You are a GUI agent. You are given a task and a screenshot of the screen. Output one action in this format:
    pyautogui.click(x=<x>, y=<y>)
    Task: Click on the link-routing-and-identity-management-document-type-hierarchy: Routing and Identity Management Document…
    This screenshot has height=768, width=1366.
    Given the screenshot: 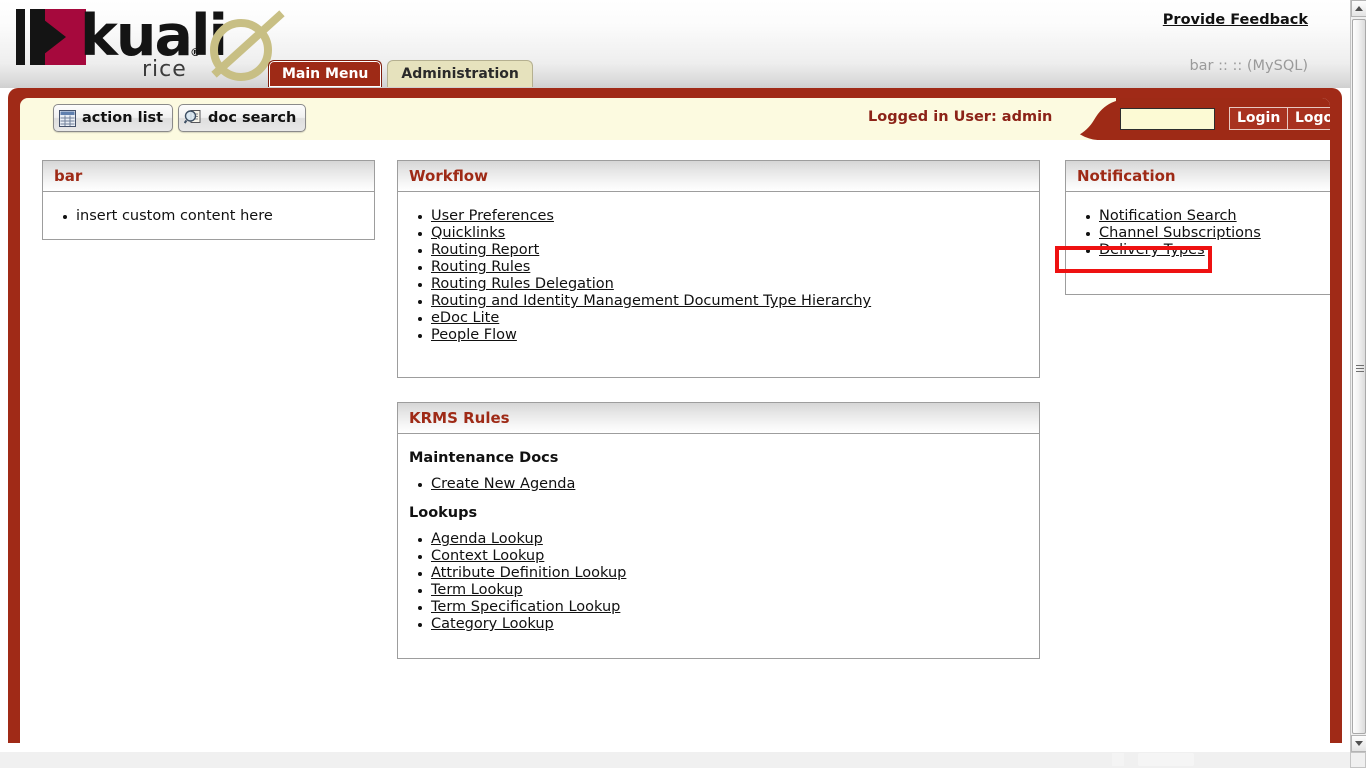 What is the action you would take?
    pyautogui.click(x=651, y=301)
    